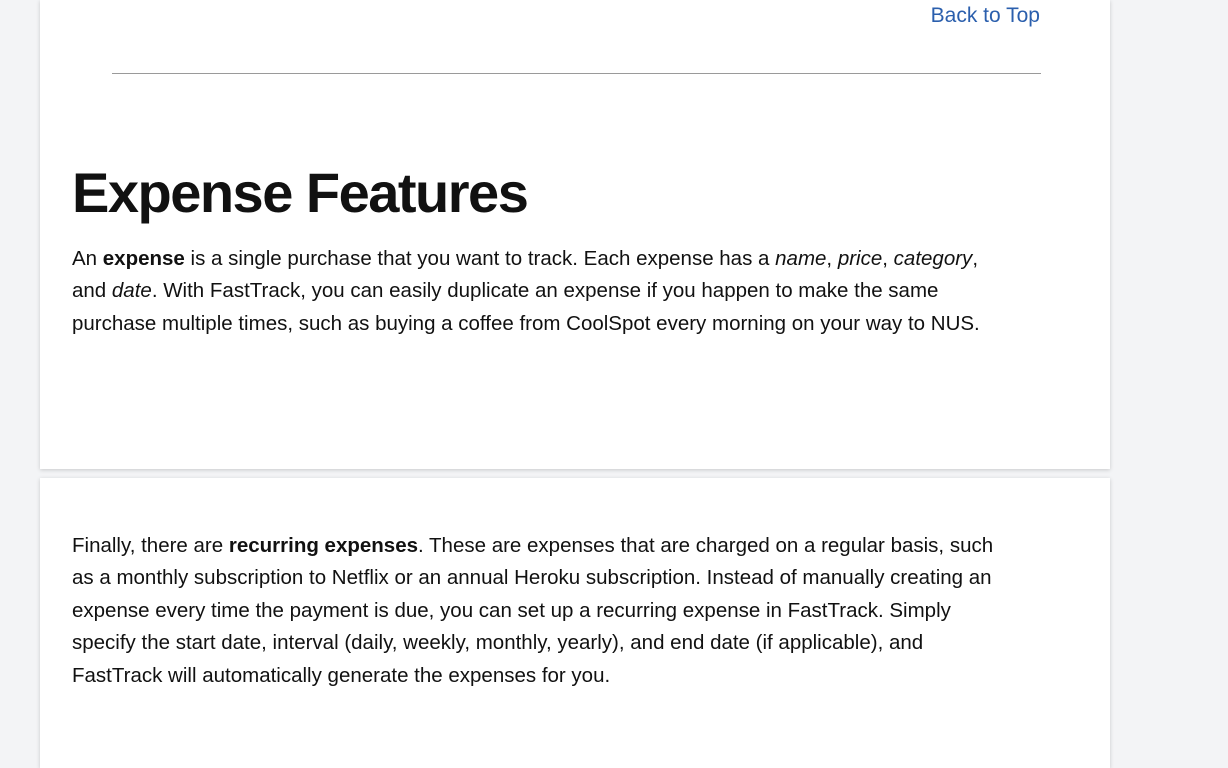 The height and width of the screenshot is (768, 1228). I want to click on intro-bold-expense: expense, so click(143, 258).